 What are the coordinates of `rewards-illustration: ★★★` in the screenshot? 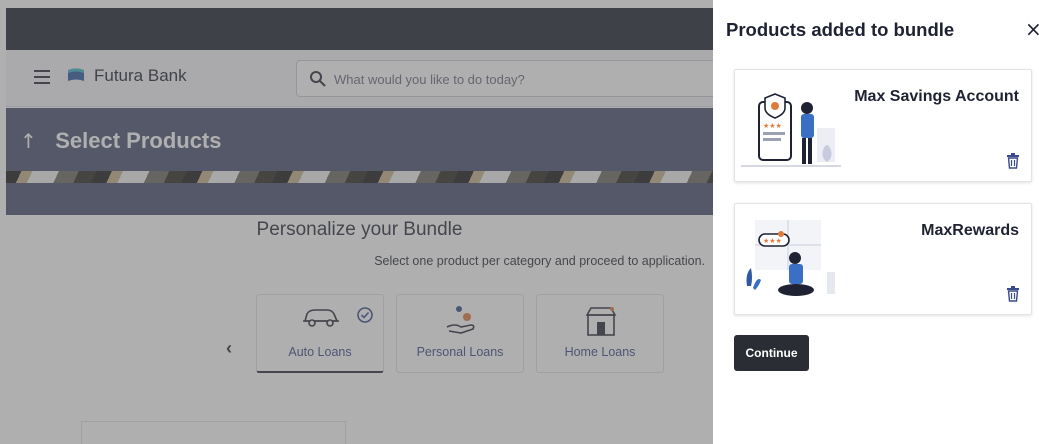 It's located at (790, 258).